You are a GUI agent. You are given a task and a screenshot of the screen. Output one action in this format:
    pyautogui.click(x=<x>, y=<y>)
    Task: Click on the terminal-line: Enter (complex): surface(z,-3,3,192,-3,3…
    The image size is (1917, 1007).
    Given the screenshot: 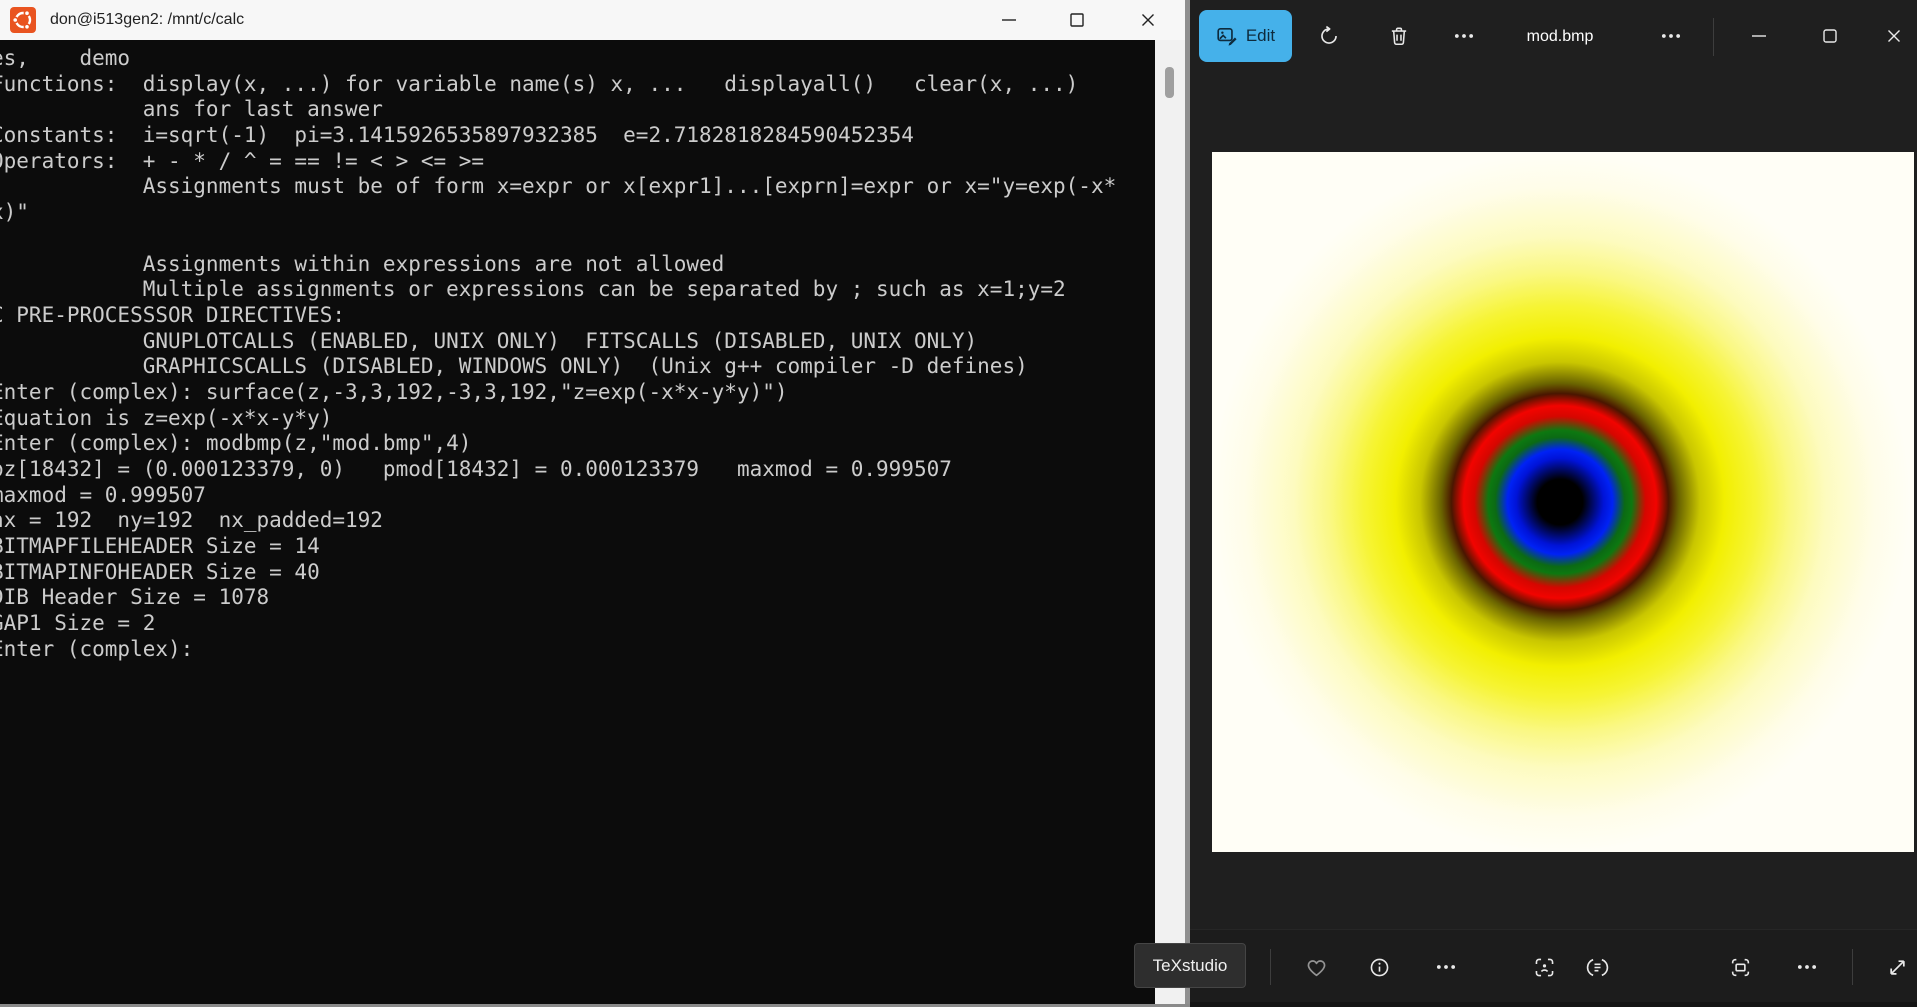 What is the action you would take?
    pyautogui.click(x=394, y=391)
    